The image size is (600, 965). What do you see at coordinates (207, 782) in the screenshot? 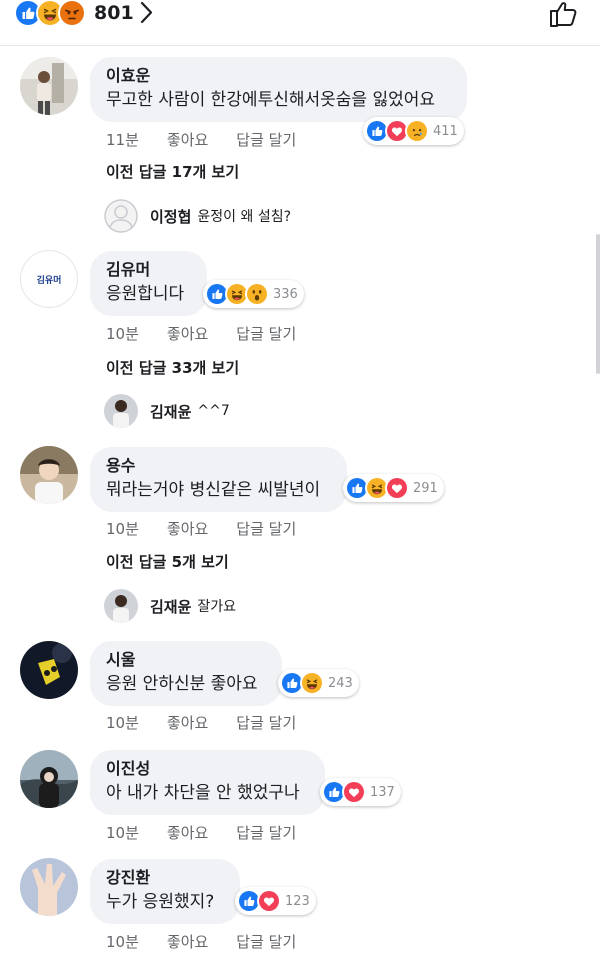
I see `comment-bubble: 이진성 아 내가 차단을 안 했었구나` at bounding box center [207, 782].